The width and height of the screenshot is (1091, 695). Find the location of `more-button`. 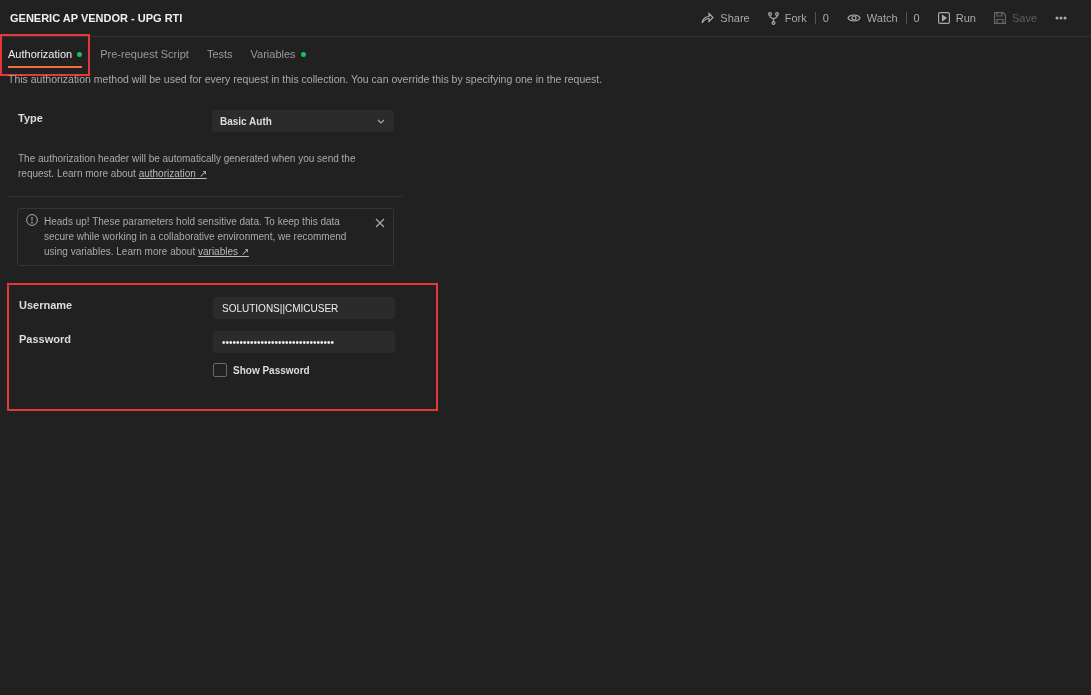

more-button is located at coordinates (1061, 18).